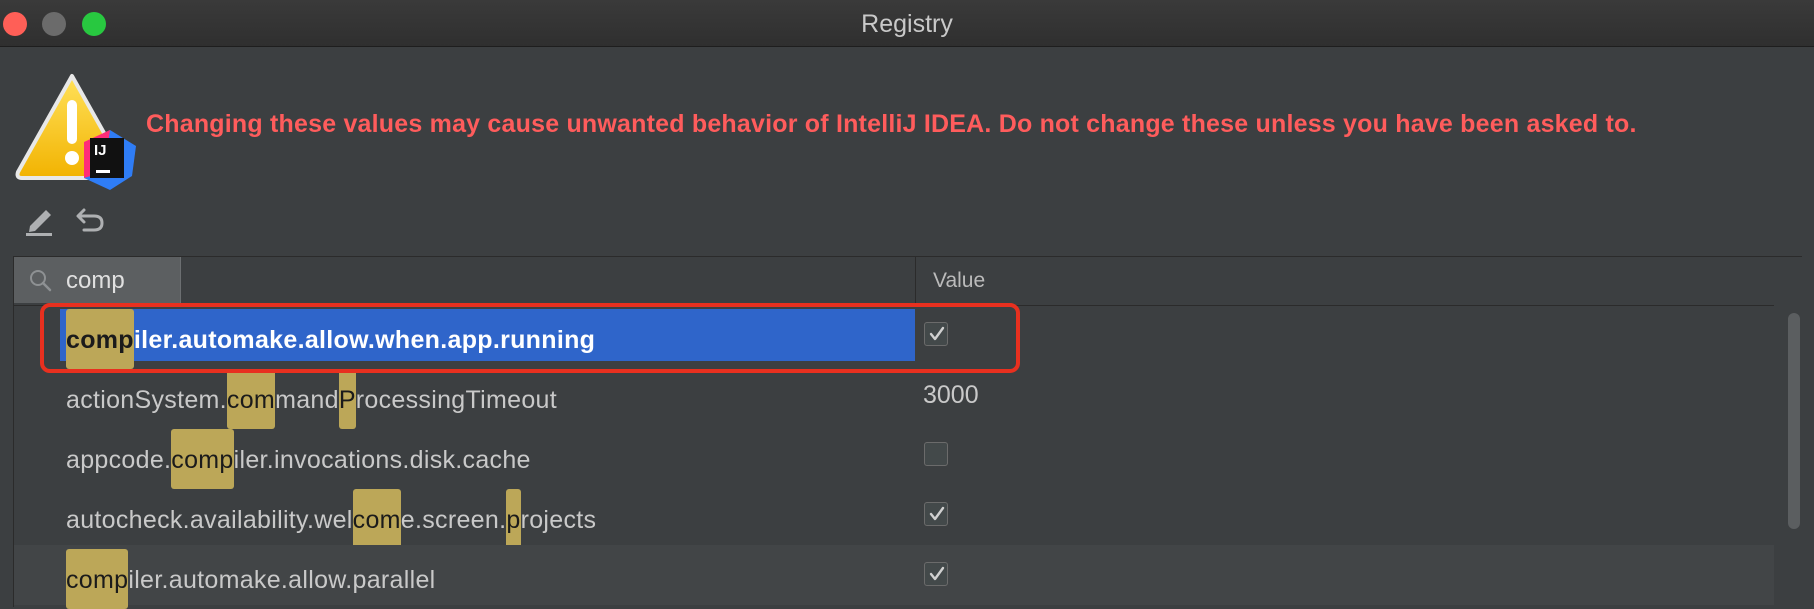 This screenshot has height=609, width=1814. Describe the element at coordinates (91, 219) in the screenshot. I see `undo-icon` at that location.